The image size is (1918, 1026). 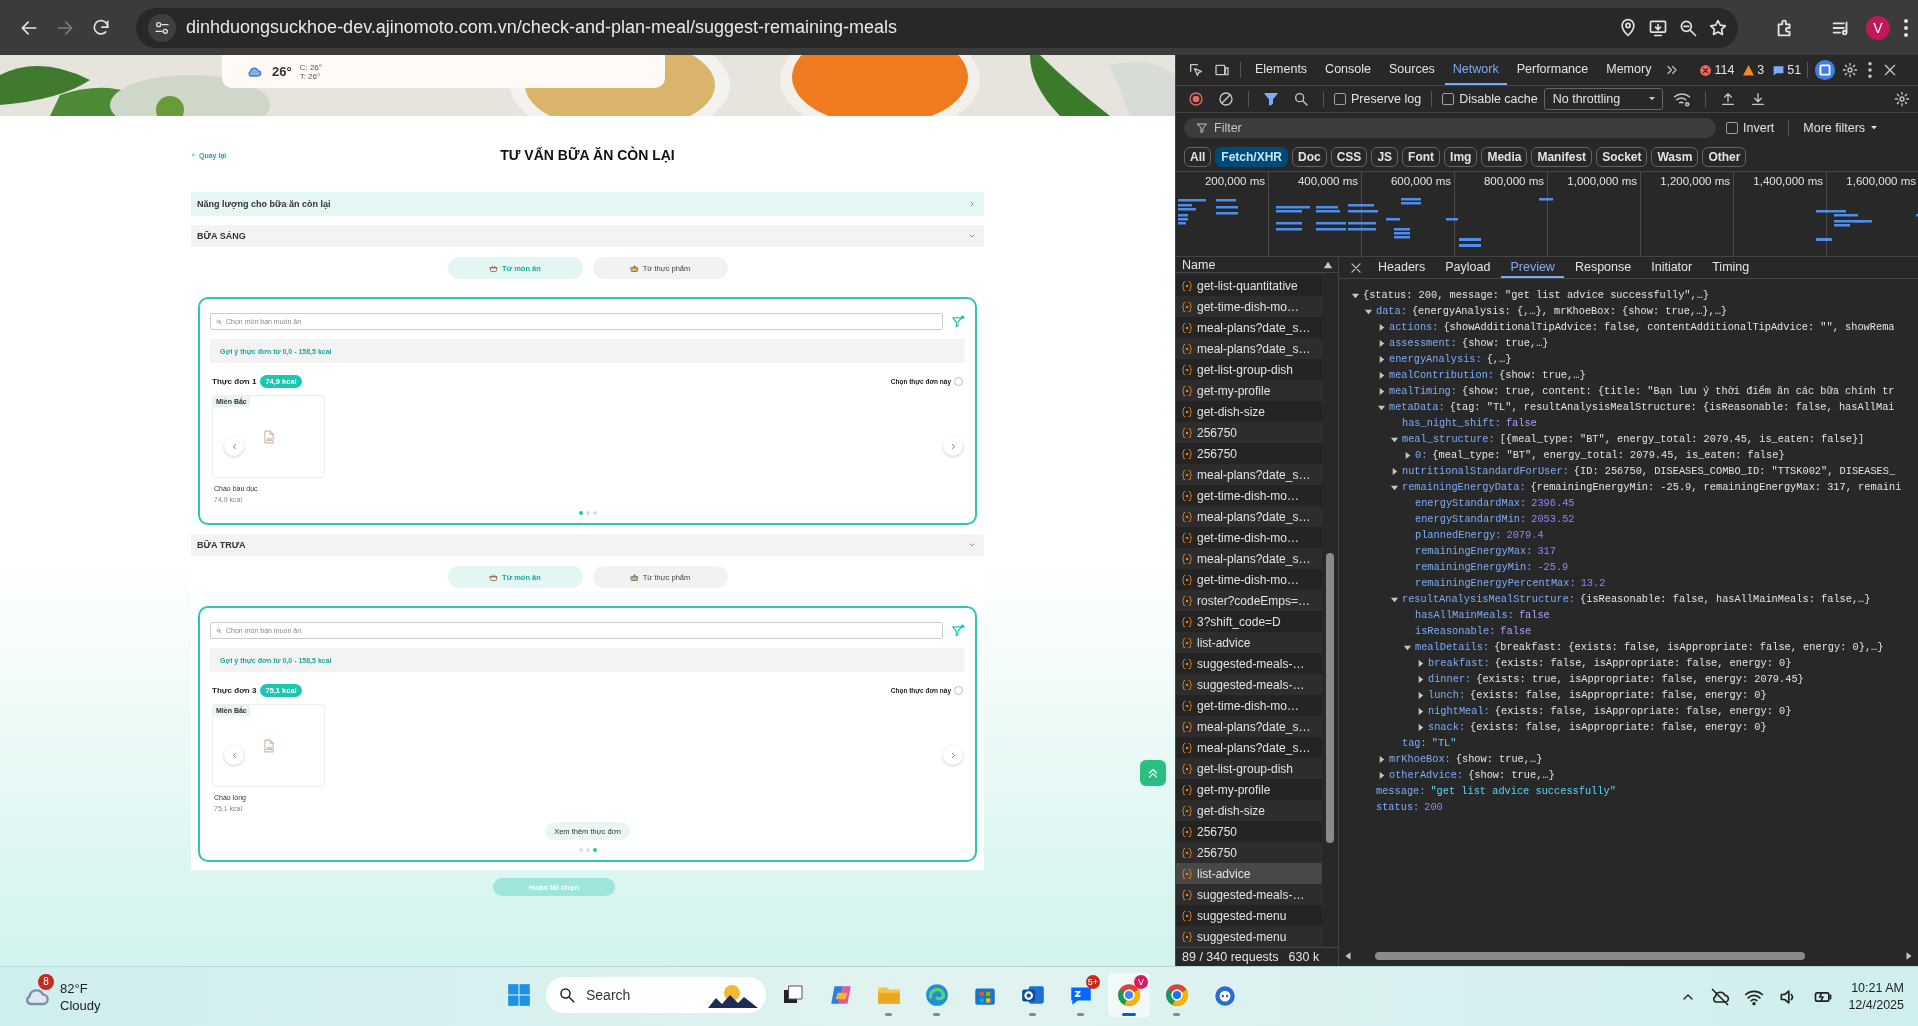 What do you see at coordinates (587, 545) in the screenshot?
I see `meal-header: BỮA TRƯA` at bounding box center [587, 545].